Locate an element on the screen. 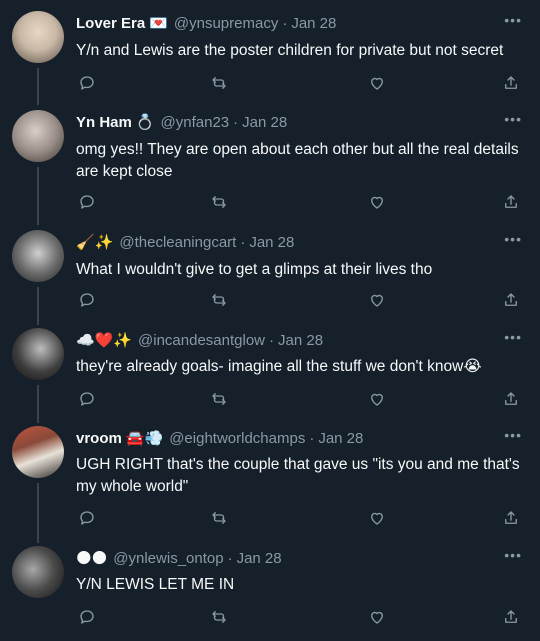 The height and width of the screenshot is (641, 540). name-emoji: 🧹✨ is located at coordinates (95, 242).